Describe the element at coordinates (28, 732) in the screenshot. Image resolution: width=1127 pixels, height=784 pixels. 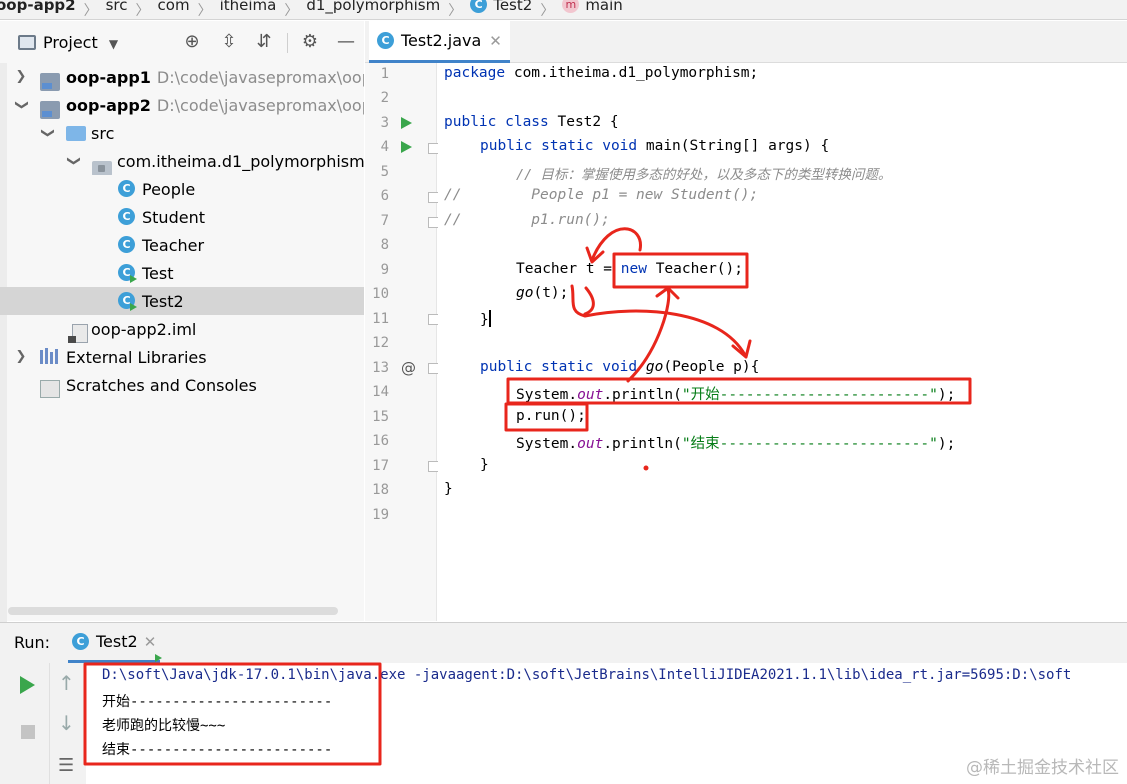
I see `stop-icon` at that location.